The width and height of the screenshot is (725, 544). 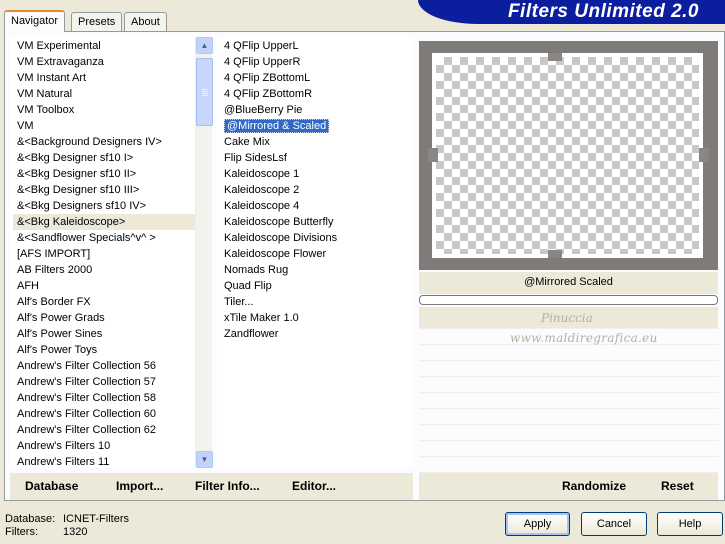 I want to click on category-item: &<Bkg Designers sf10 IV>, so click(x=104, y=206).